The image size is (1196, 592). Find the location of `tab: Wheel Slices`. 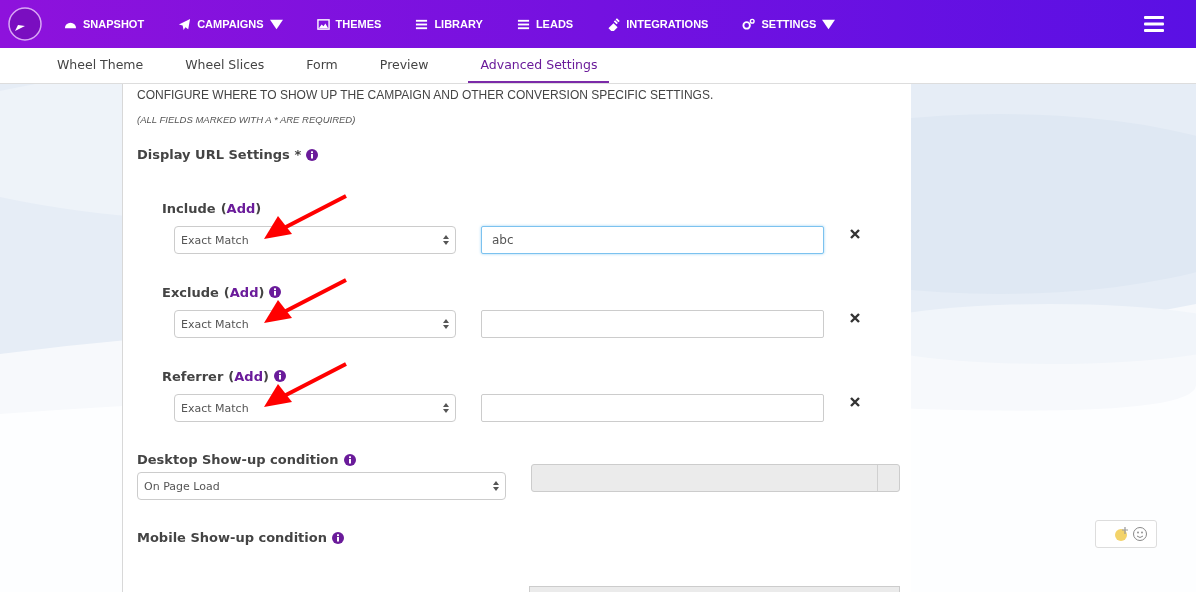

tab: Wheel Slices is located at coordinates (225, 65).